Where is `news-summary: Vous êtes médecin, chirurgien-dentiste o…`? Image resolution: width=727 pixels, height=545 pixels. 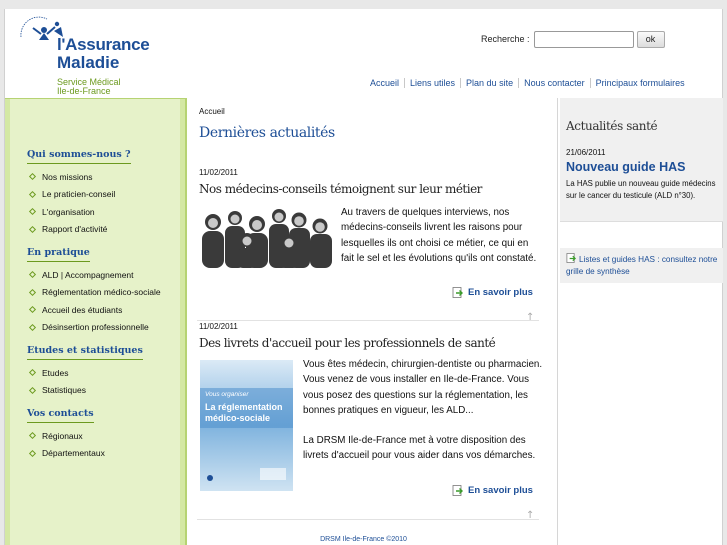 news-summary: Vous êtes médecin, chirurgien-dentiste o… is located at coordinates (423, 387).